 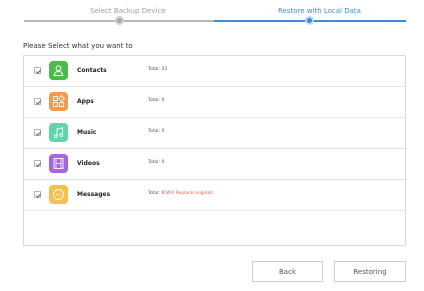 I want to click on item-name: Contacts, so click(x=92, y=70).